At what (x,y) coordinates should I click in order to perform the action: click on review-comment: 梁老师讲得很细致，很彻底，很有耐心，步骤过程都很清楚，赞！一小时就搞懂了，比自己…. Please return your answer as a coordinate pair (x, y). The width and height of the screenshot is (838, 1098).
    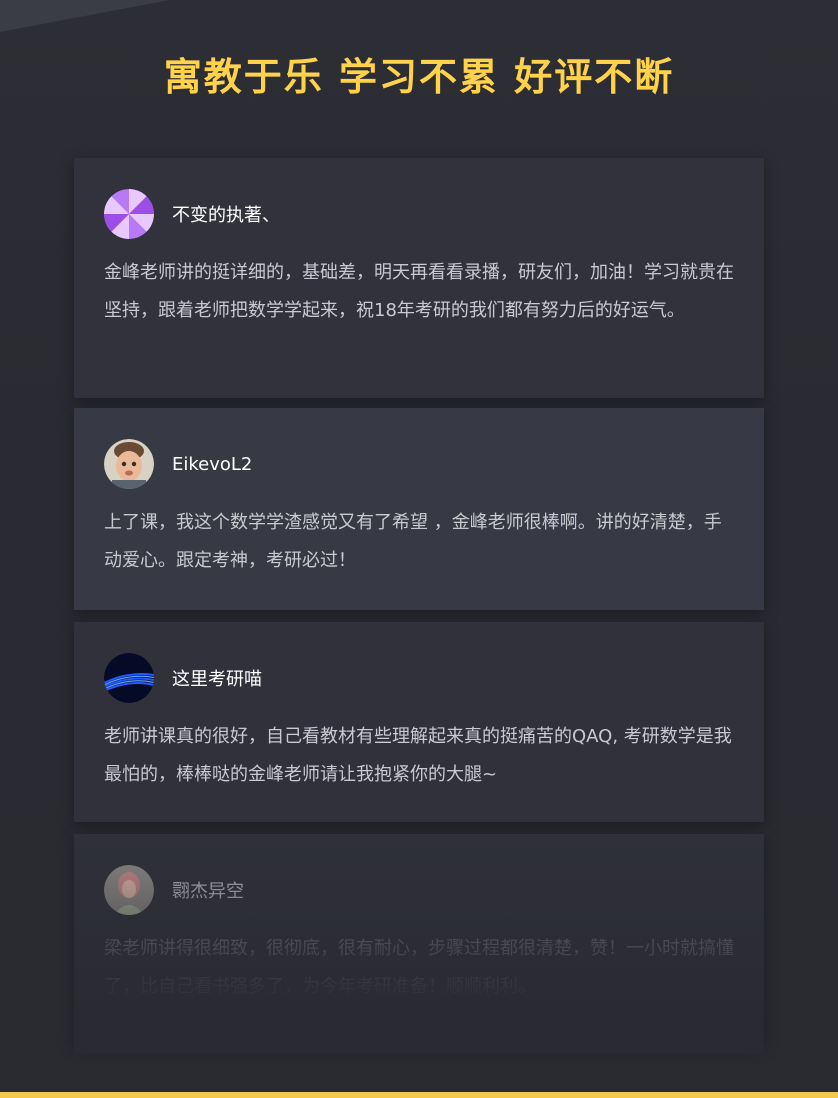
    Looking at the image, I should click on (419, 967).